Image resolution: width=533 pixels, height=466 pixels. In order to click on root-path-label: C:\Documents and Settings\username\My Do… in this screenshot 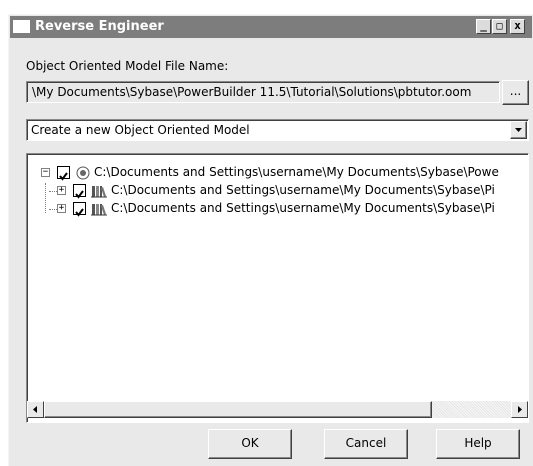, I will do `click(296, 172)`.